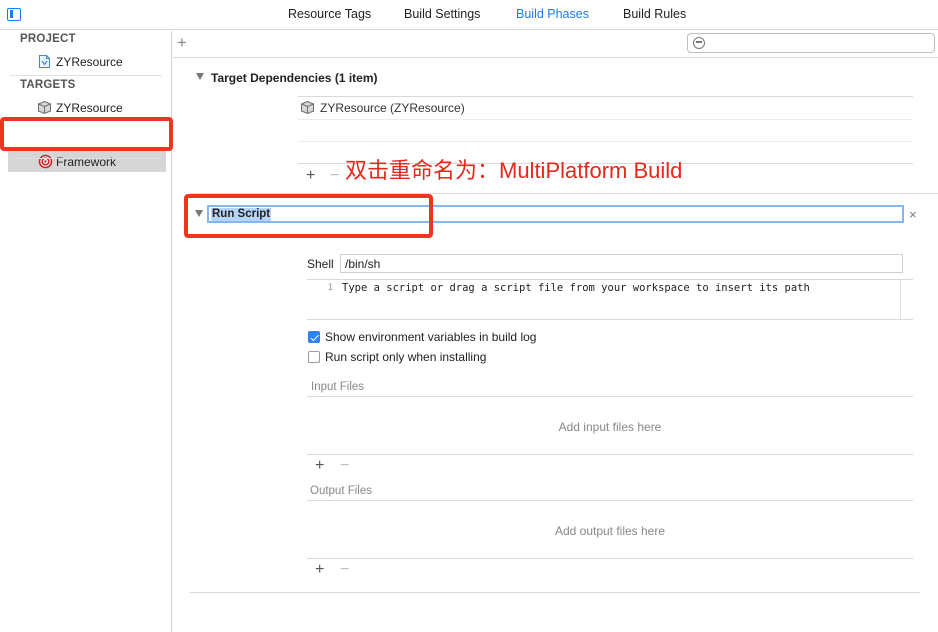  What do you see at coordinates (392, 108) in the screenshot?
I see `dependency-label: ZYResource (ZYResource)` at bounding box center [392, 108].